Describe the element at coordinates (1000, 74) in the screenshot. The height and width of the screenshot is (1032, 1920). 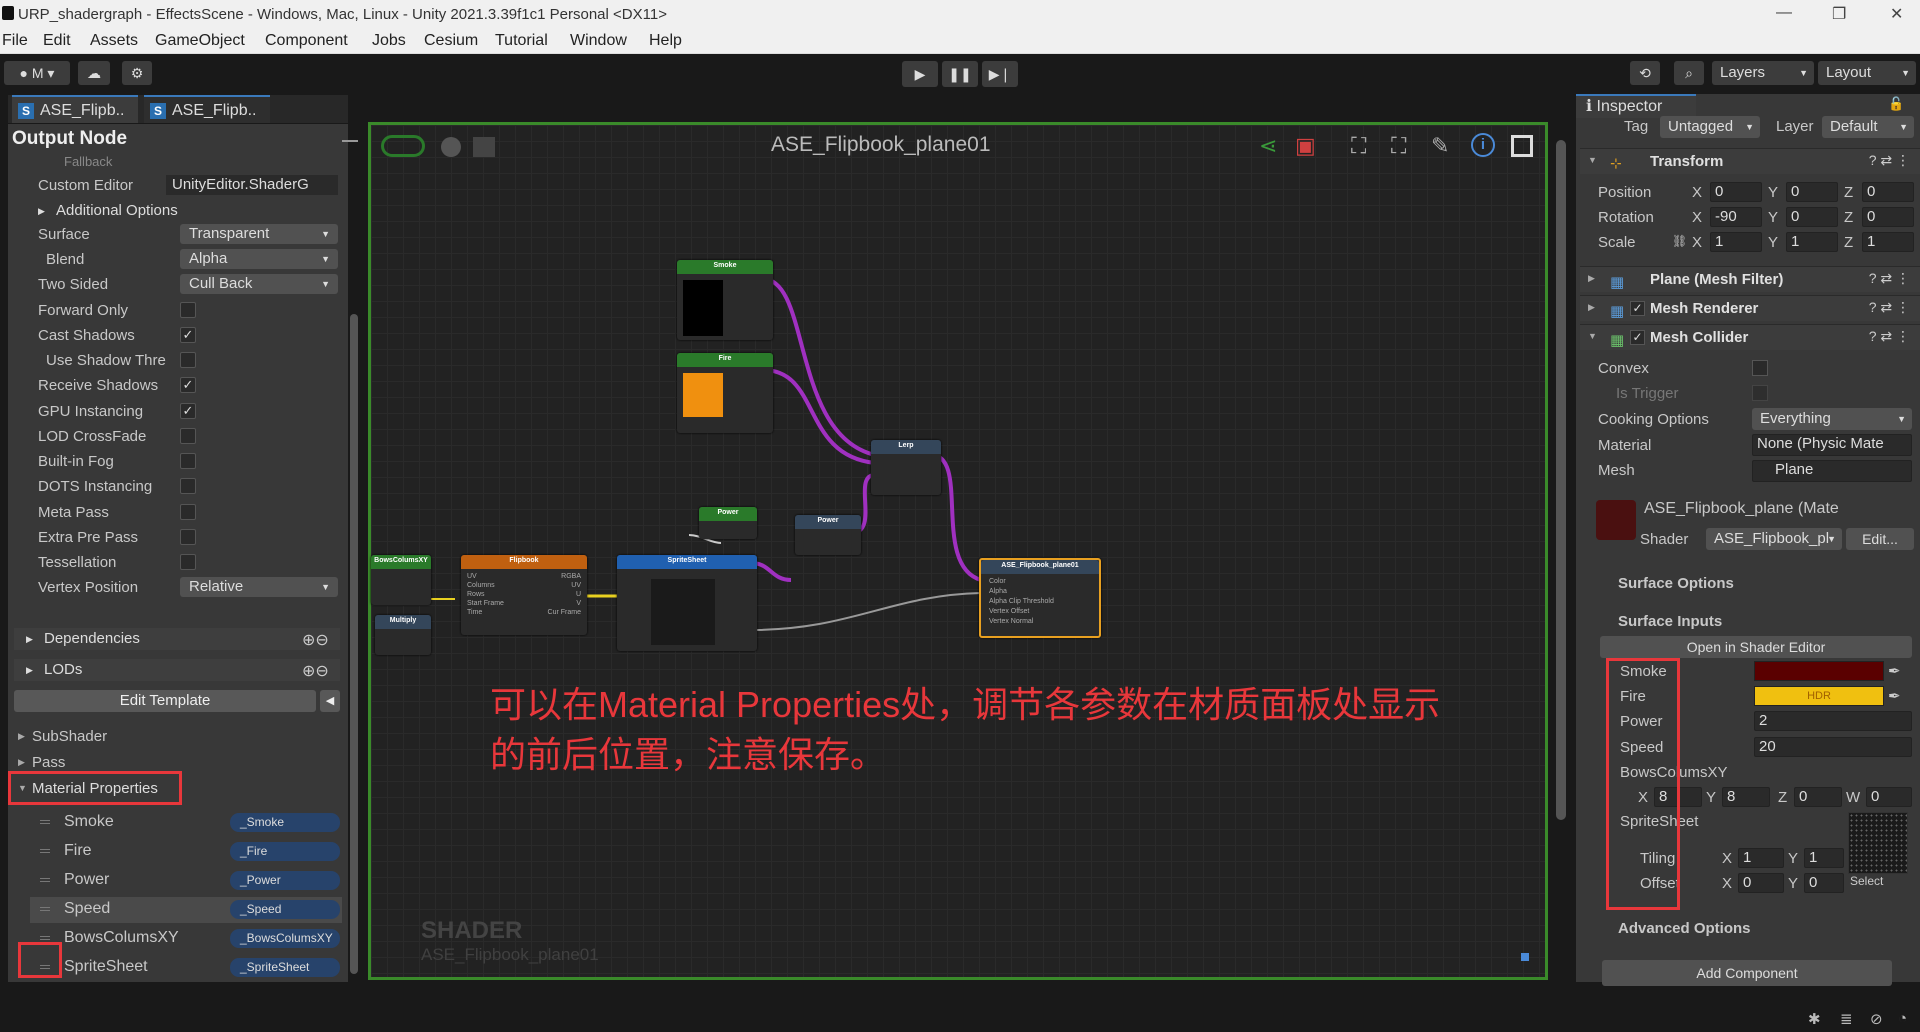
I see `step-button: ▶❘` at that location.